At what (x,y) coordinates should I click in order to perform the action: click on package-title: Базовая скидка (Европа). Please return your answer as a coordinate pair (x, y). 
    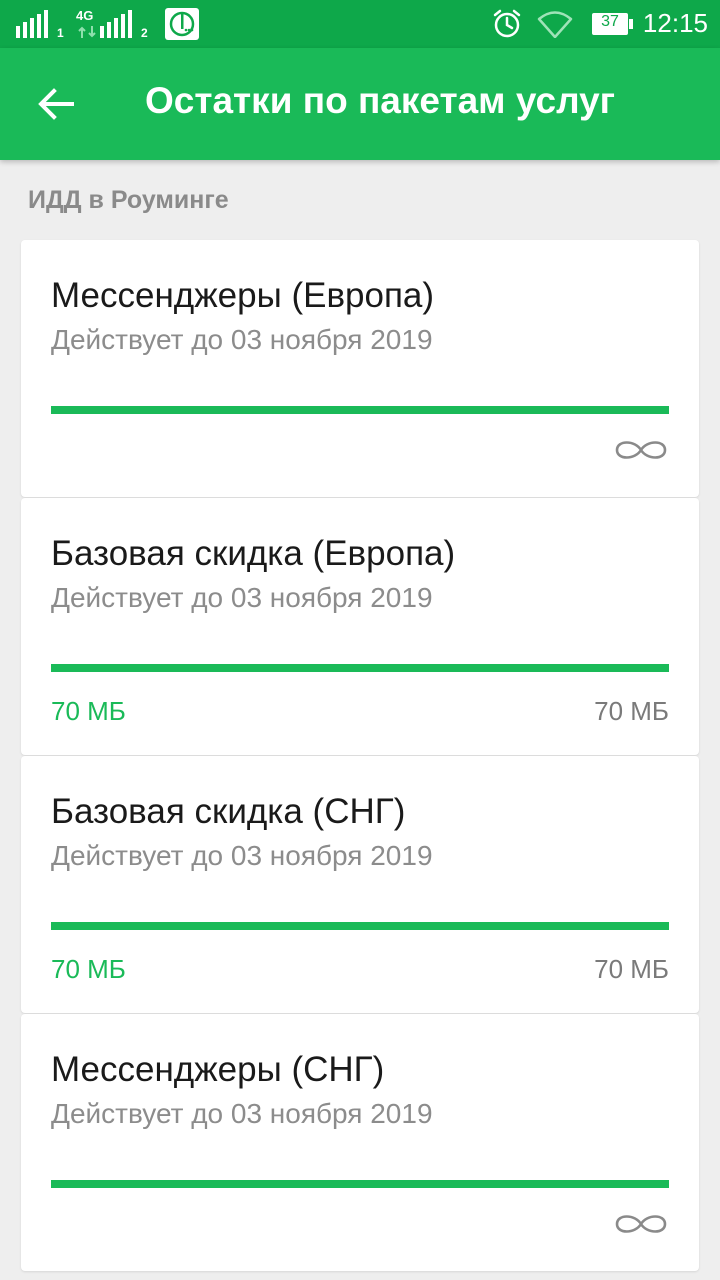
    Looking at the image, I should click on (253, 553).